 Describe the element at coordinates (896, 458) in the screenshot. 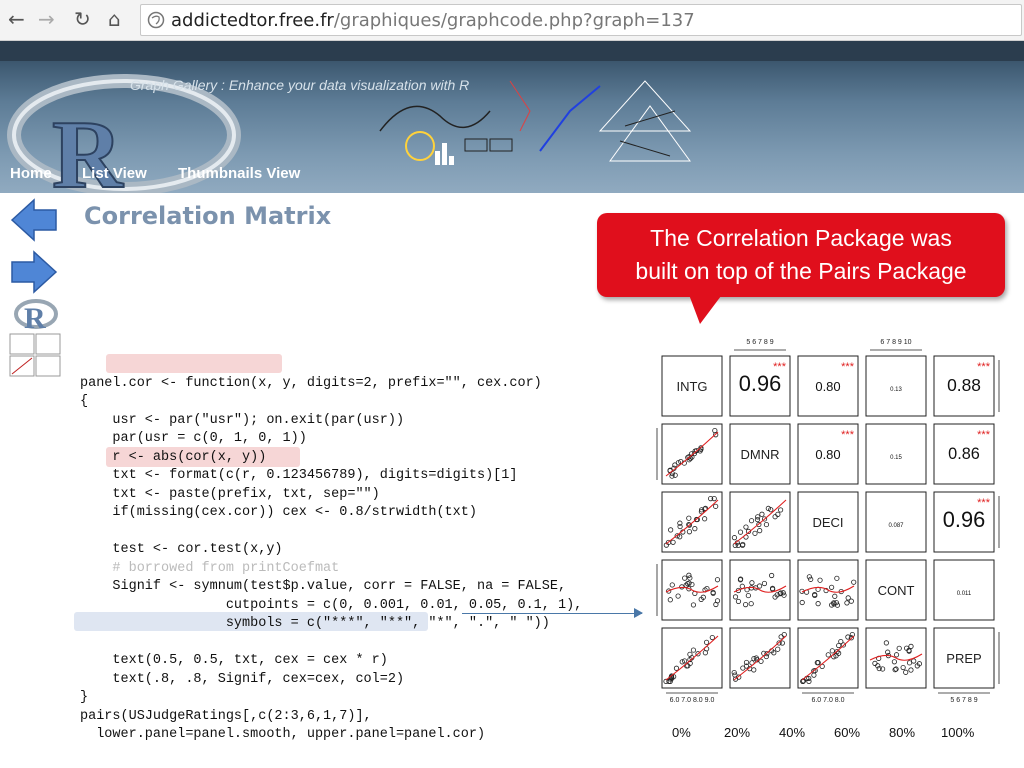

I see `correlation-value: 0.15` at that location.